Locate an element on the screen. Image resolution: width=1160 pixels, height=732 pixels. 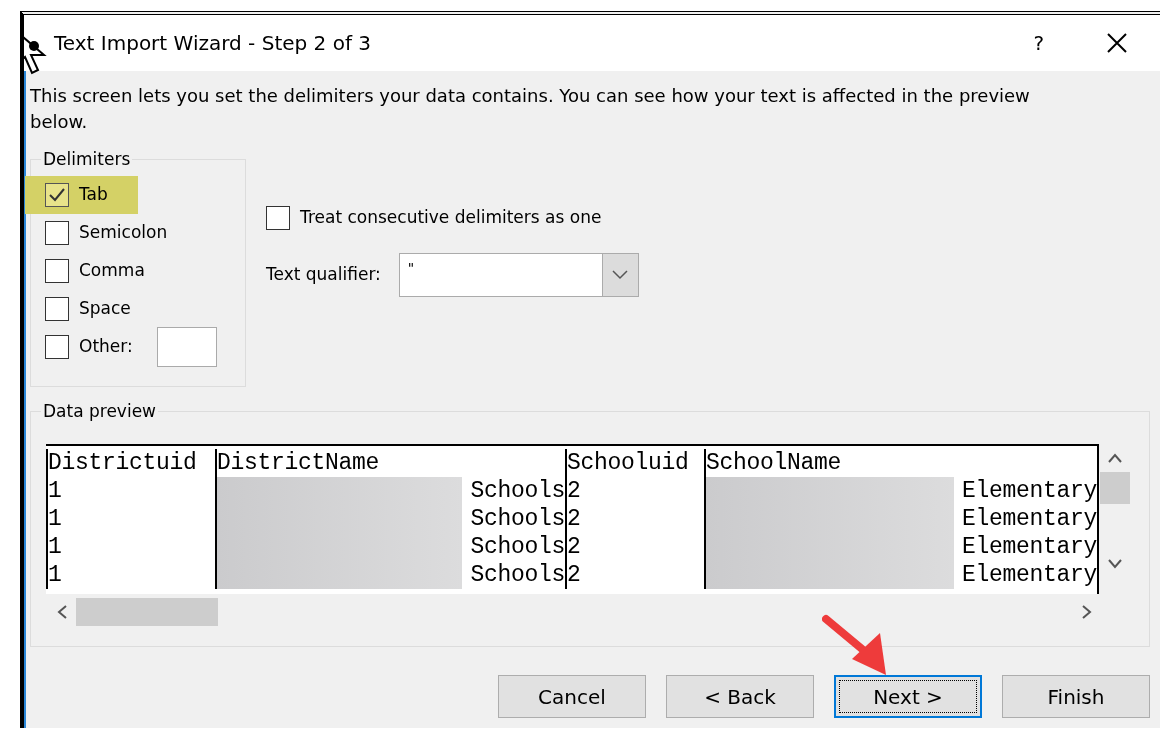
dialog-button: Finish is located at coordinates (1076, 696).